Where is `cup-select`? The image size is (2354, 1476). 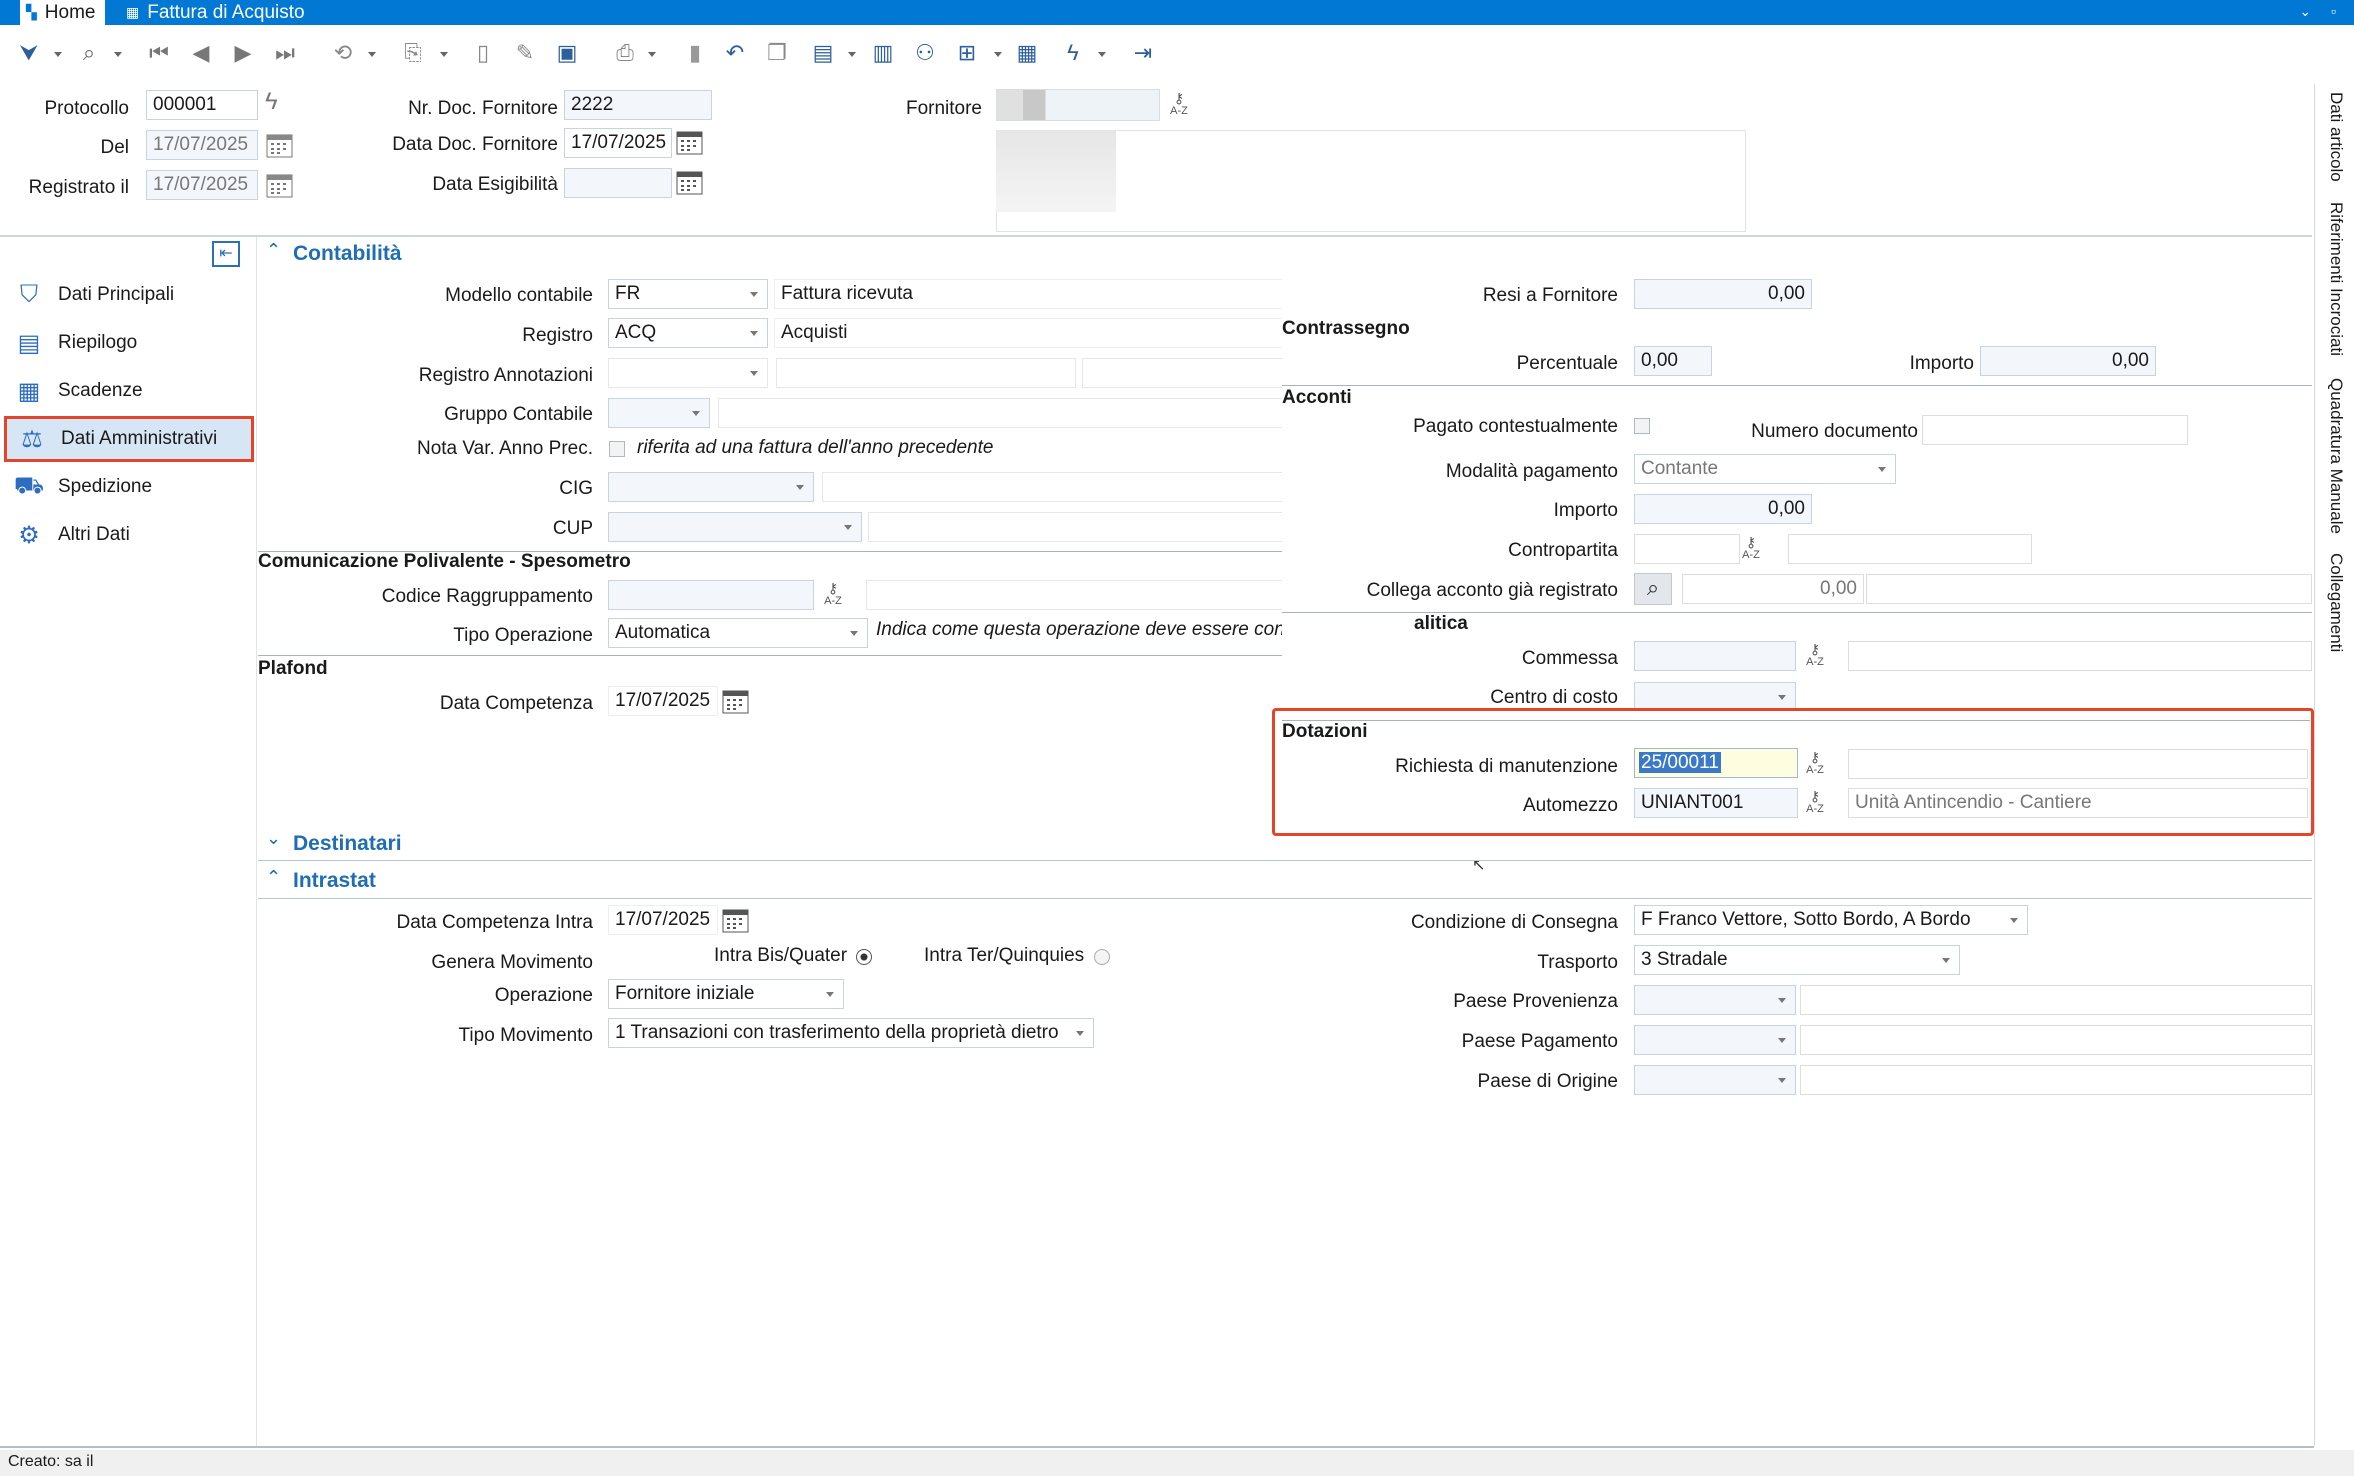
cup-select is located at coordinates (735, 527).